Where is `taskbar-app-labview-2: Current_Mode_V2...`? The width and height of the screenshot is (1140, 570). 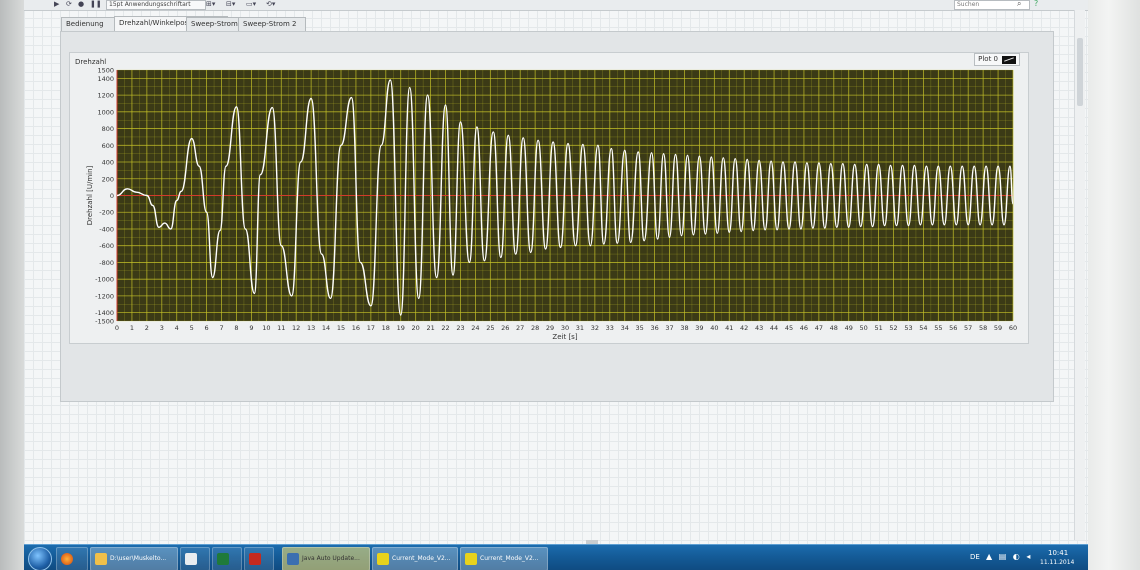
taskbar-app-labview-2: Current_Mode_V2... is located at coordinates (504, 558).